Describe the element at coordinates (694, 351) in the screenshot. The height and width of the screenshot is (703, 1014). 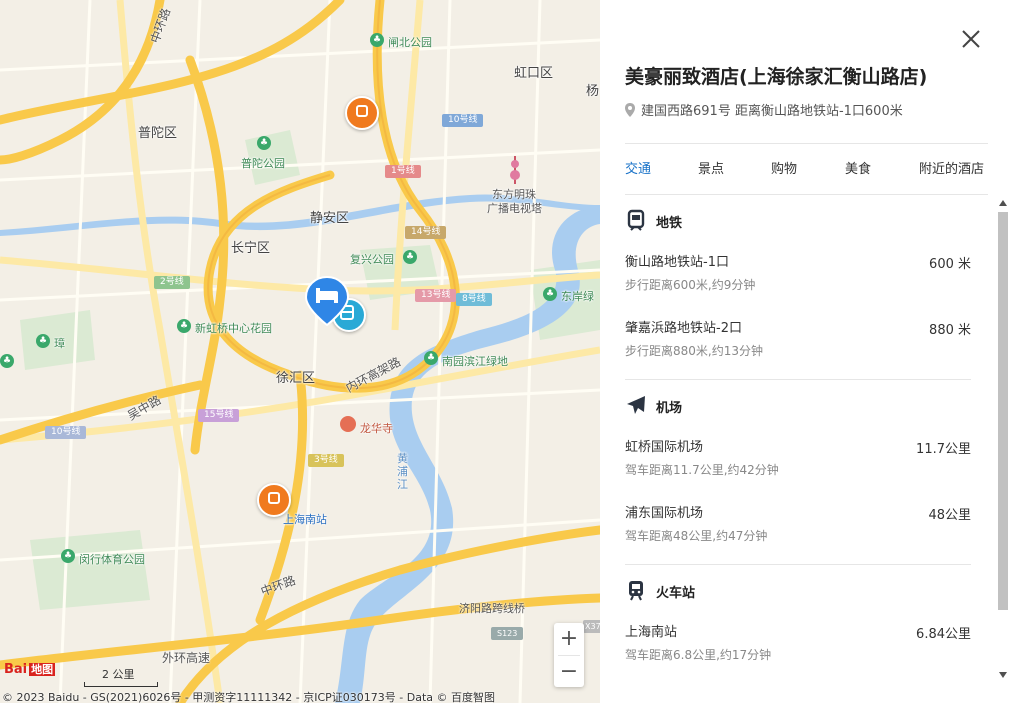
I see `item-description: 步行距离880米,约13分钟` at that location.